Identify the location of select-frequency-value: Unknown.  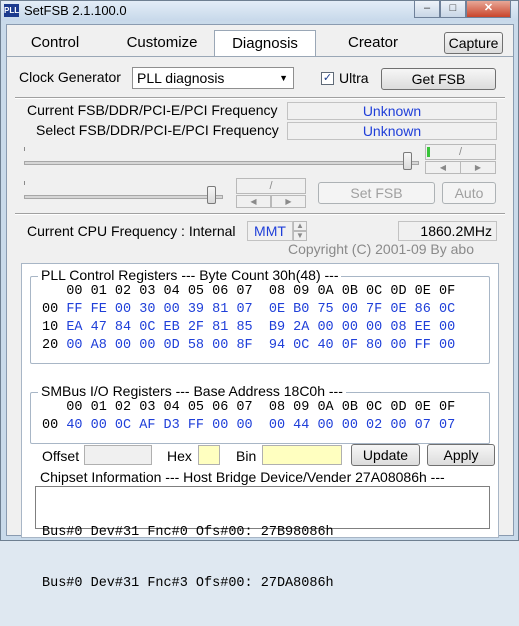
(392, 131).